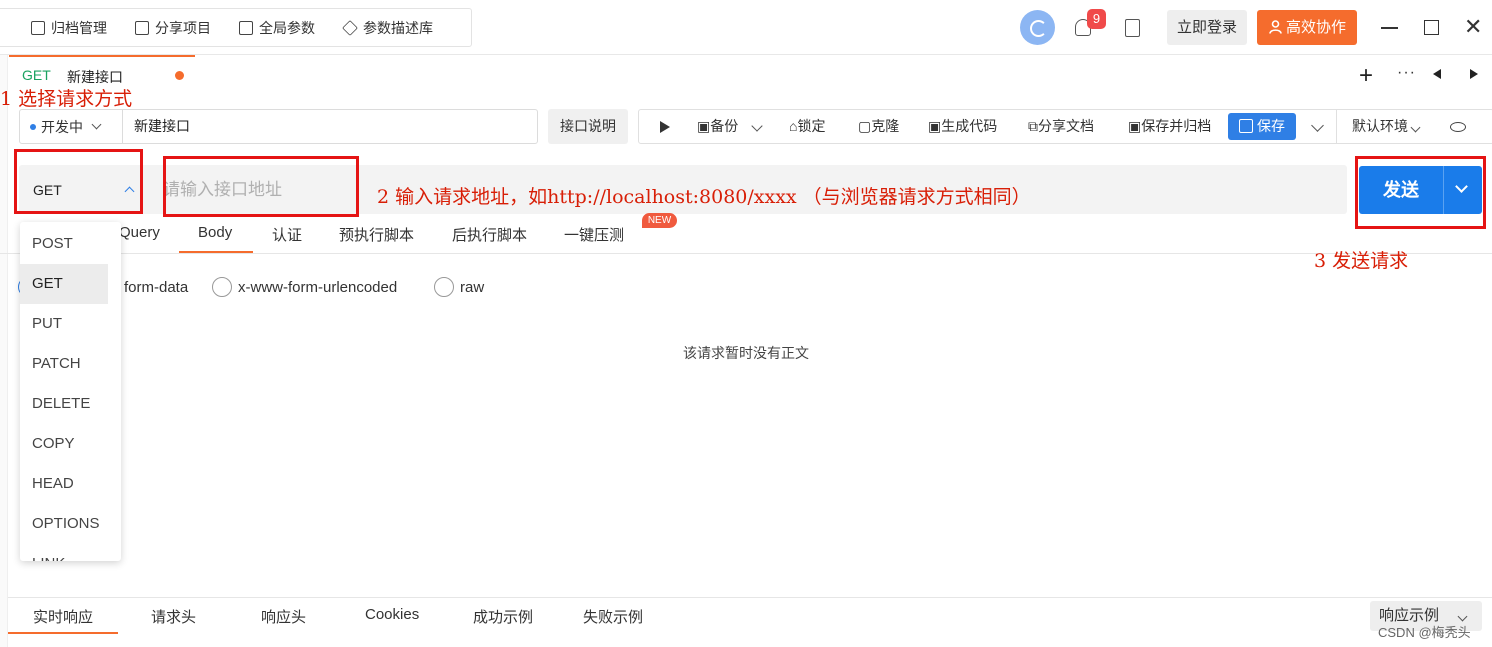 The width and height of the screenshot is (1492, 647). Describe the element at coordinates (1096, 19) in the screenshot. I see `notification-badge: 9` at that location.